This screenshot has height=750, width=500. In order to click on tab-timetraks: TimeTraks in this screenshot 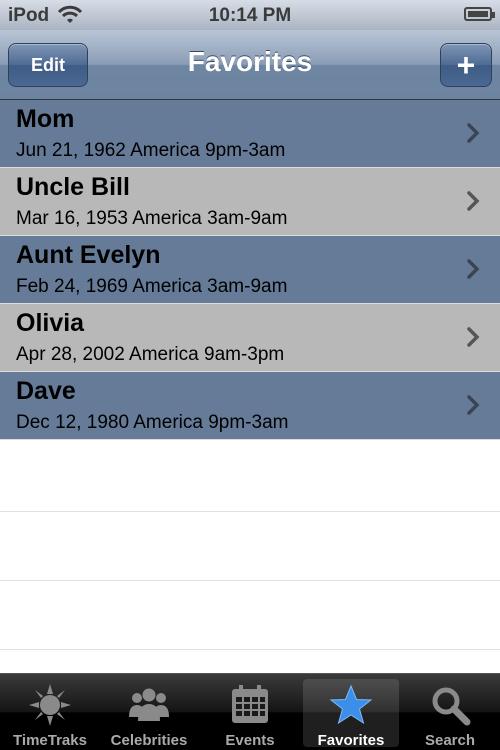, I will do `click(50, 714)`.